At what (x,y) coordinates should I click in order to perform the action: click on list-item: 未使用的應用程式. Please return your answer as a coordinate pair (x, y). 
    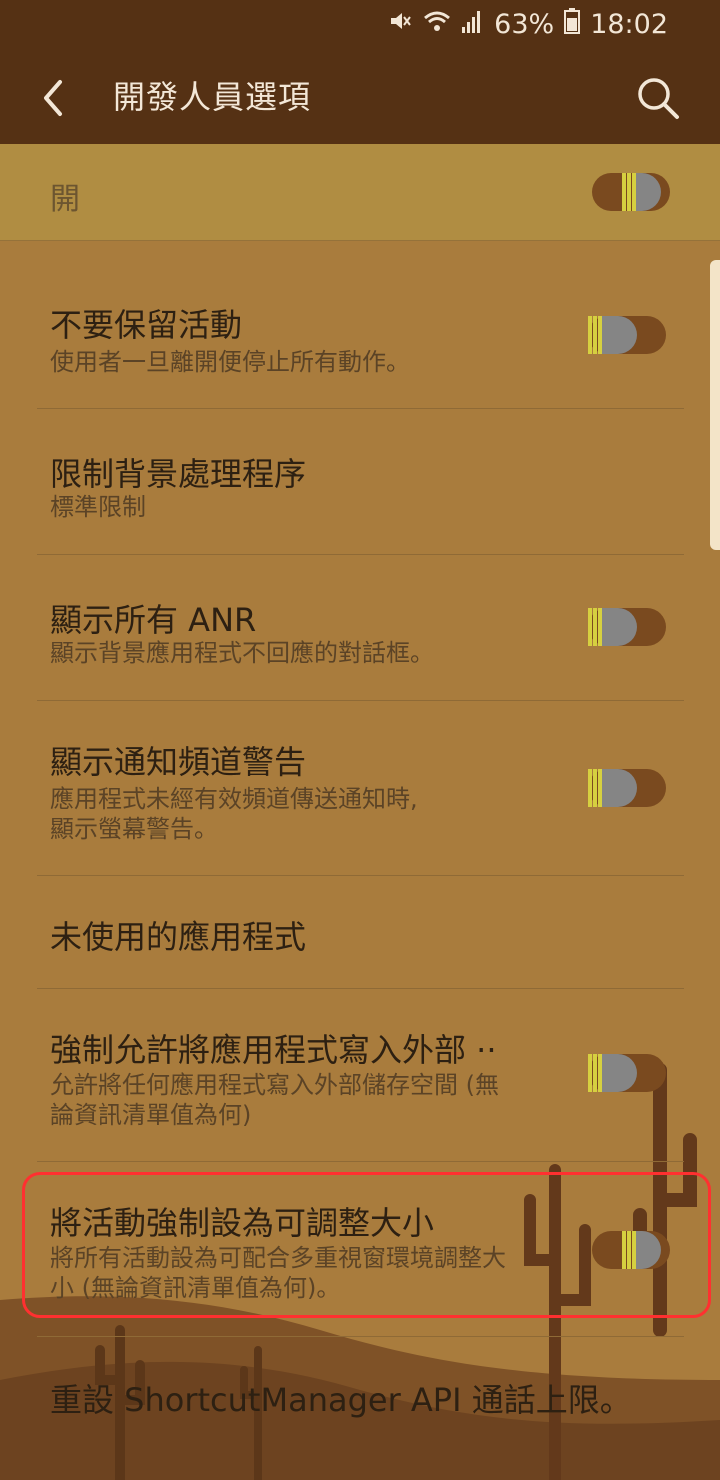
    Looking at the image, I should click on (360, 932).